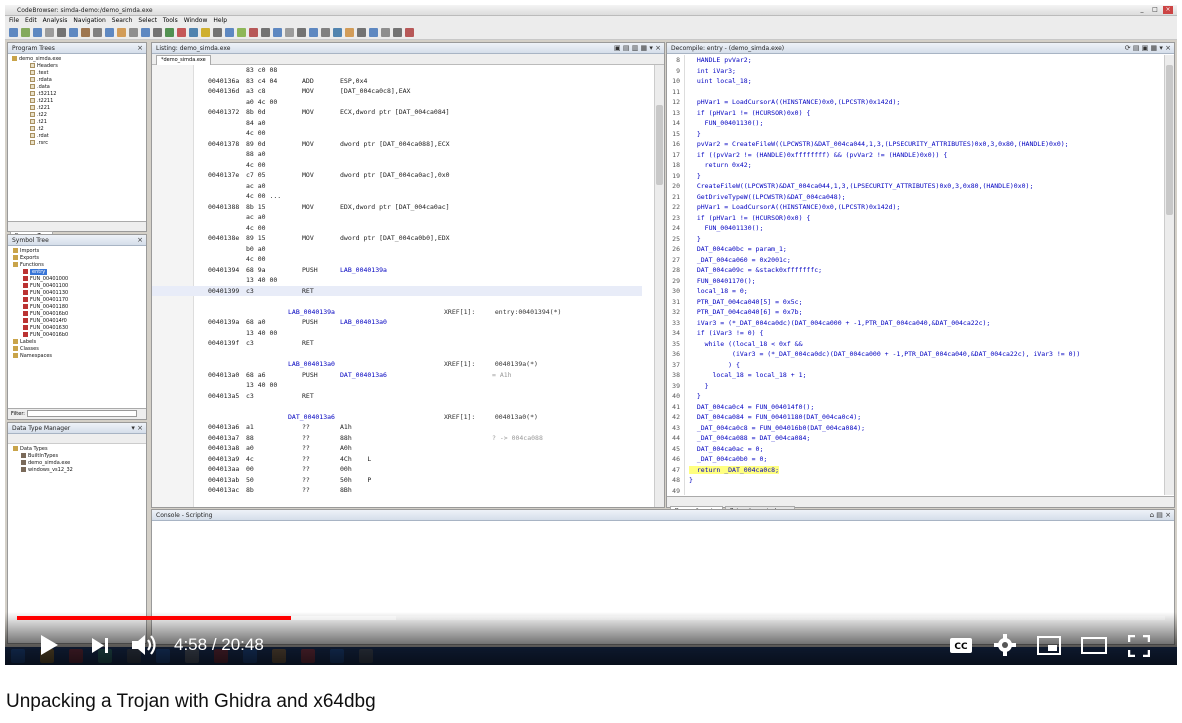 The height and width of the screenshot is (723, 1182). Describe the element at coordinates (915, 438) in the screenshot. I see `decompile-line: 44 _DAT_004ca088 = DAT_004ca084;` at that location.